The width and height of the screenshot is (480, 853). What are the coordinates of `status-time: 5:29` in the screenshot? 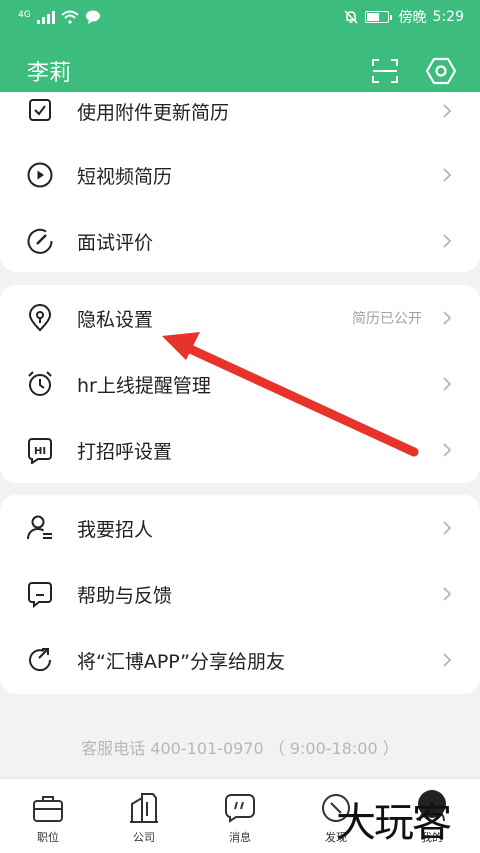 It's located at (448, 17).